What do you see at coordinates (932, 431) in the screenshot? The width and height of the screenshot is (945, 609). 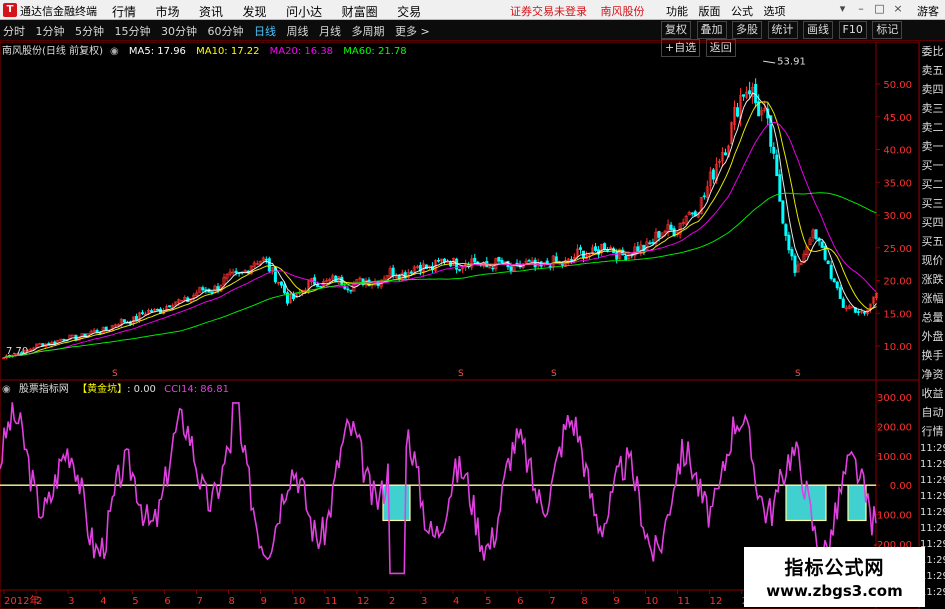 I see `quote-item: 行情` at bounding box center [932, 431].